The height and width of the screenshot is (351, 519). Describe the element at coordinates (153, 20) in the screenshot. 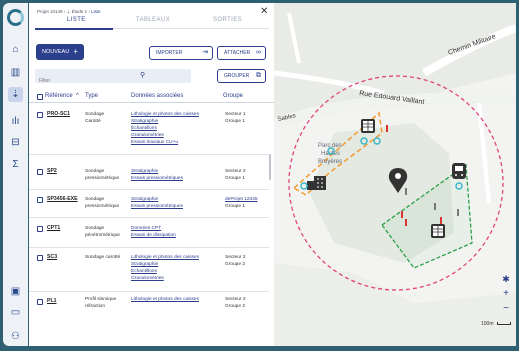

I see `tab-tableaux: TABLEAUX` at that location.